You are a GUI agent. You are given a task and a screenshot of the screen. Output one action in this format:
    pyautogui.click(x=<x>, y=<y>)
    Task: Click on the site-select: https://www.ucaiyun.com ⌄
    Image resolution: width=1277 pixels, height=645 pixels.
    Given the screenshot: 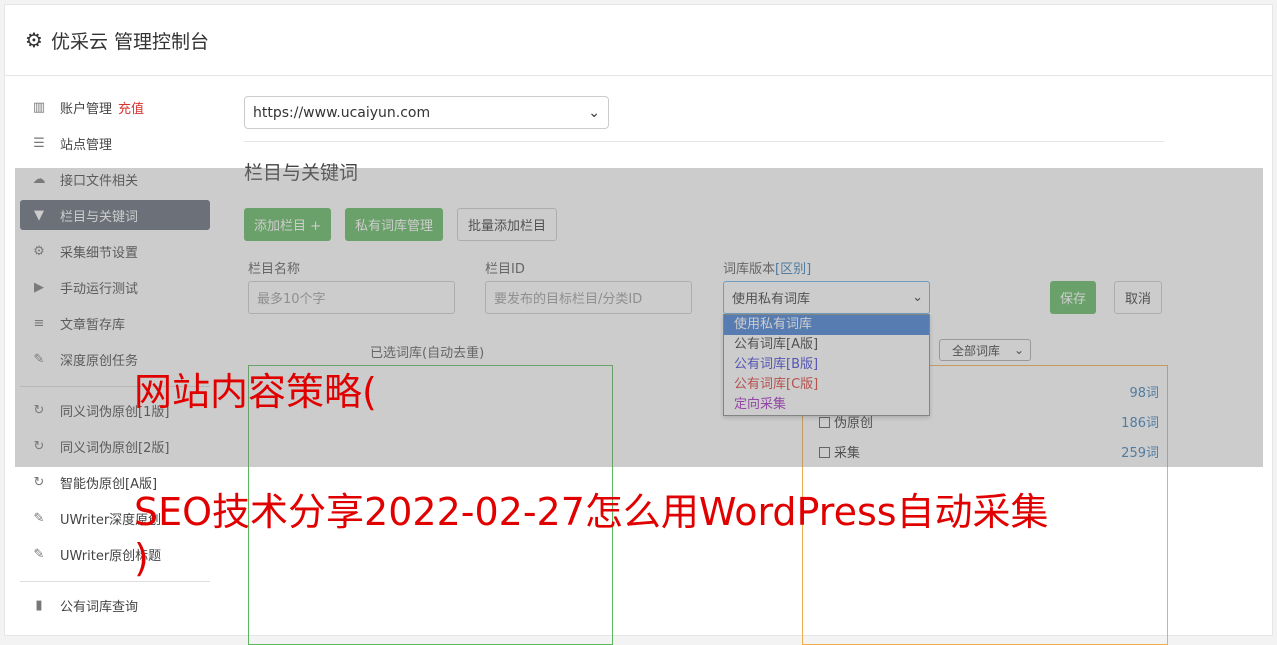 What is the action you would take?
    pyautogui.click(x=426, y=112)
    